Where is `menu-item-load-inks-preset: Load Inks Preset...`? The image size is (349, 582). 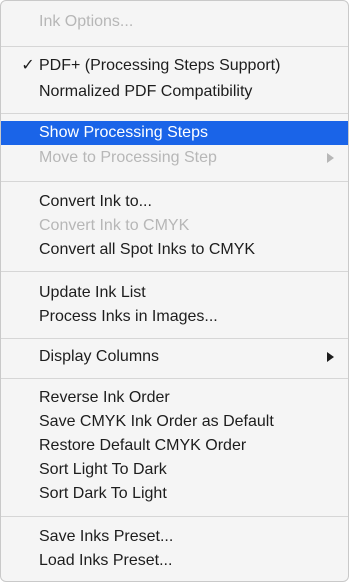
menu-item-load-inks-preset: Load Inks Preset... is located at coordinates (174, 561).